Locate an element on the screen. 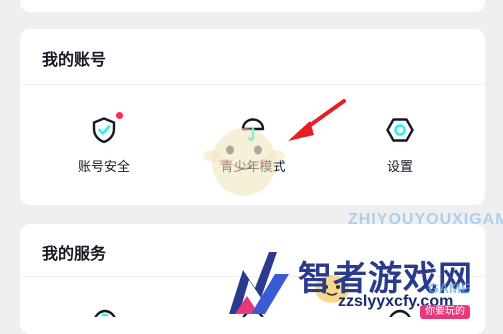  account-security-label: 账号安全 is located at coordinates (103, 166).